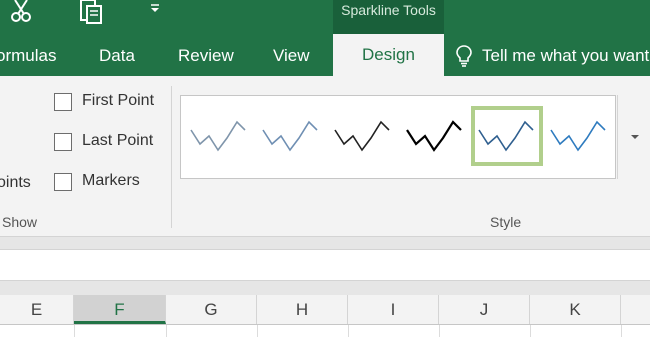  I want to click on group-divider, so click(171, 157).